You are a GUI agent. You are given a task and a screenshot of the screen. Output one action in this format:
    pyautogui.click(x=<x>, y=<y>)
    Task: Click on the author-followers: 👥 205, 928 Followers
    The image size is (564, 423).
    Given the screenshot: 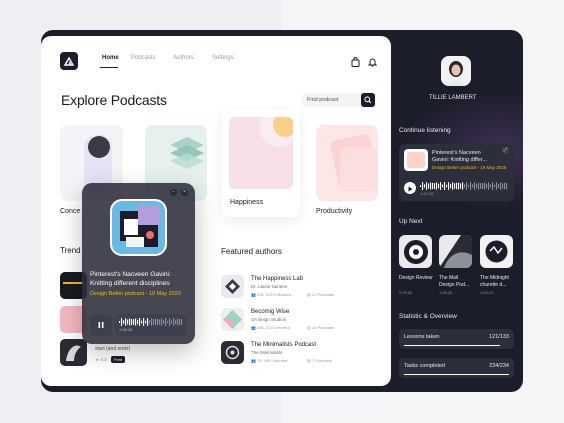 What is the action you would take?
    pyautogui.click(x=271, y=294)
    